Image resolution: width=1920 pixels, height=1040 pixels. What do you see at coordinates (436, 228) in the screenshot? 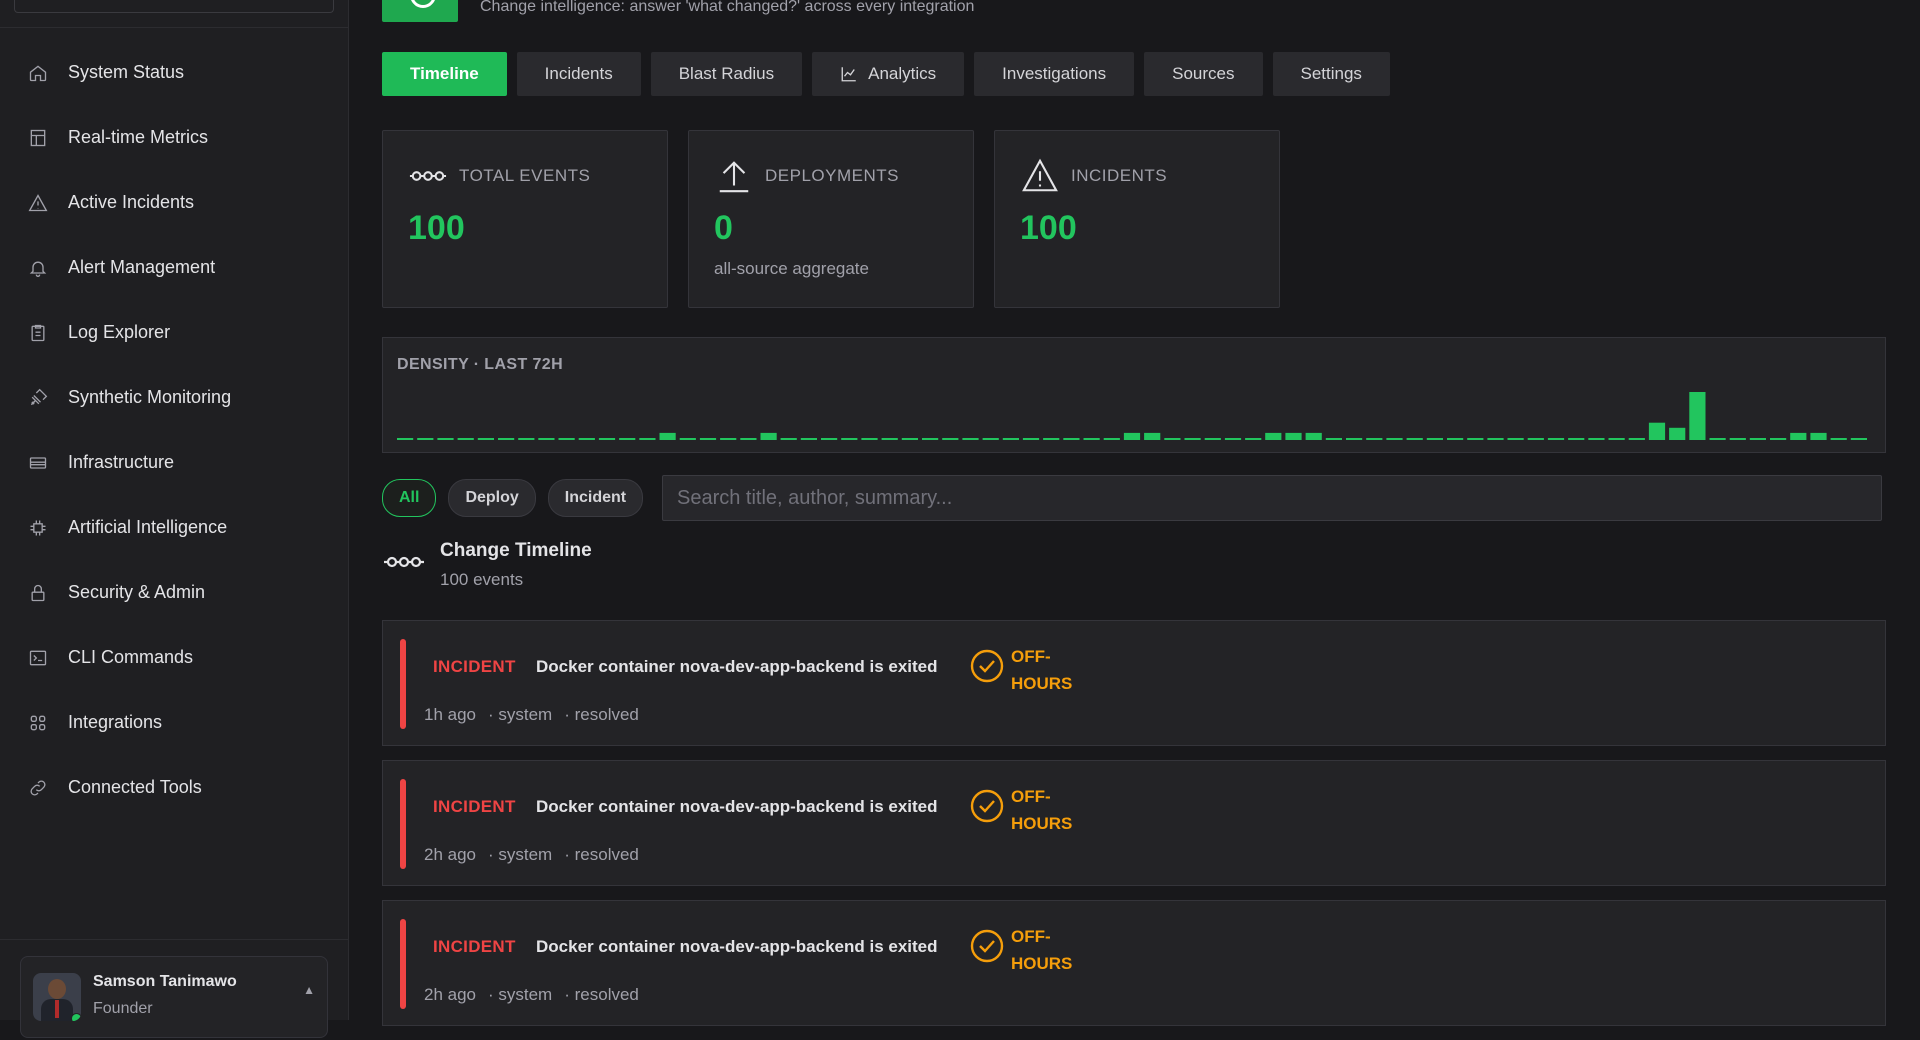
I see `stat-value: 100` at bounding box center [436, 228].